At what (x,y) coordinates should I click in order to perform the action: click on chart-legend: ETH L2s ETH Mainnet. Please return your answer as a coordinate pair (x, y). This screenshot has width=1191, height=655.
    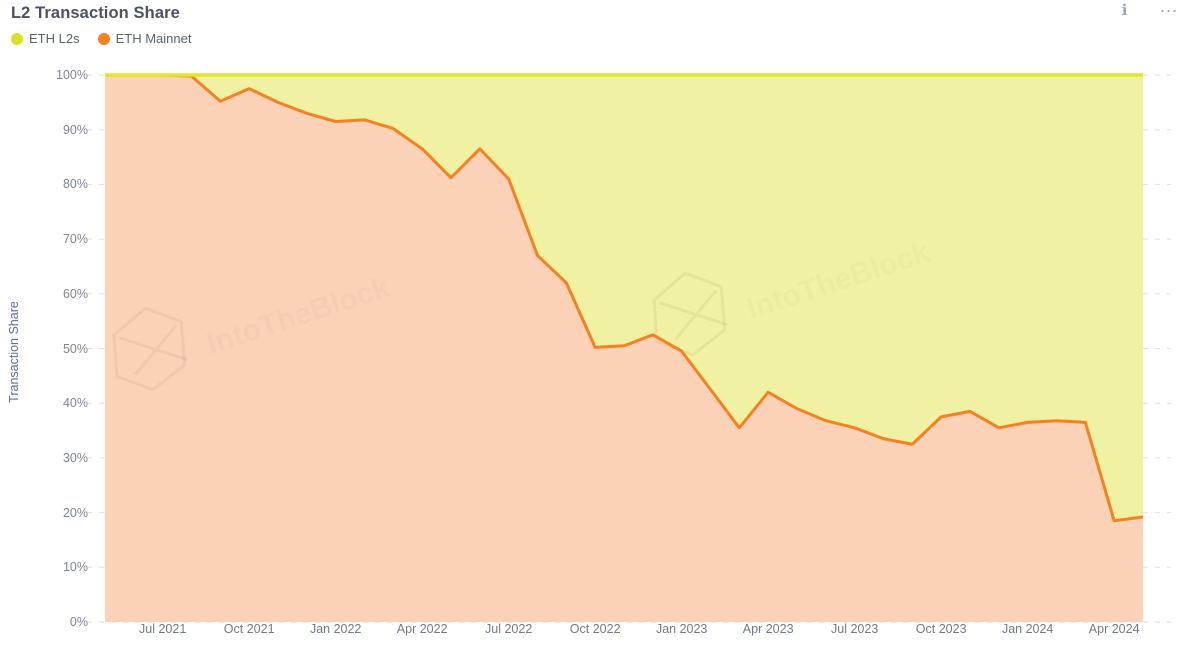
    Looking at the image, I should click on (101, 38).